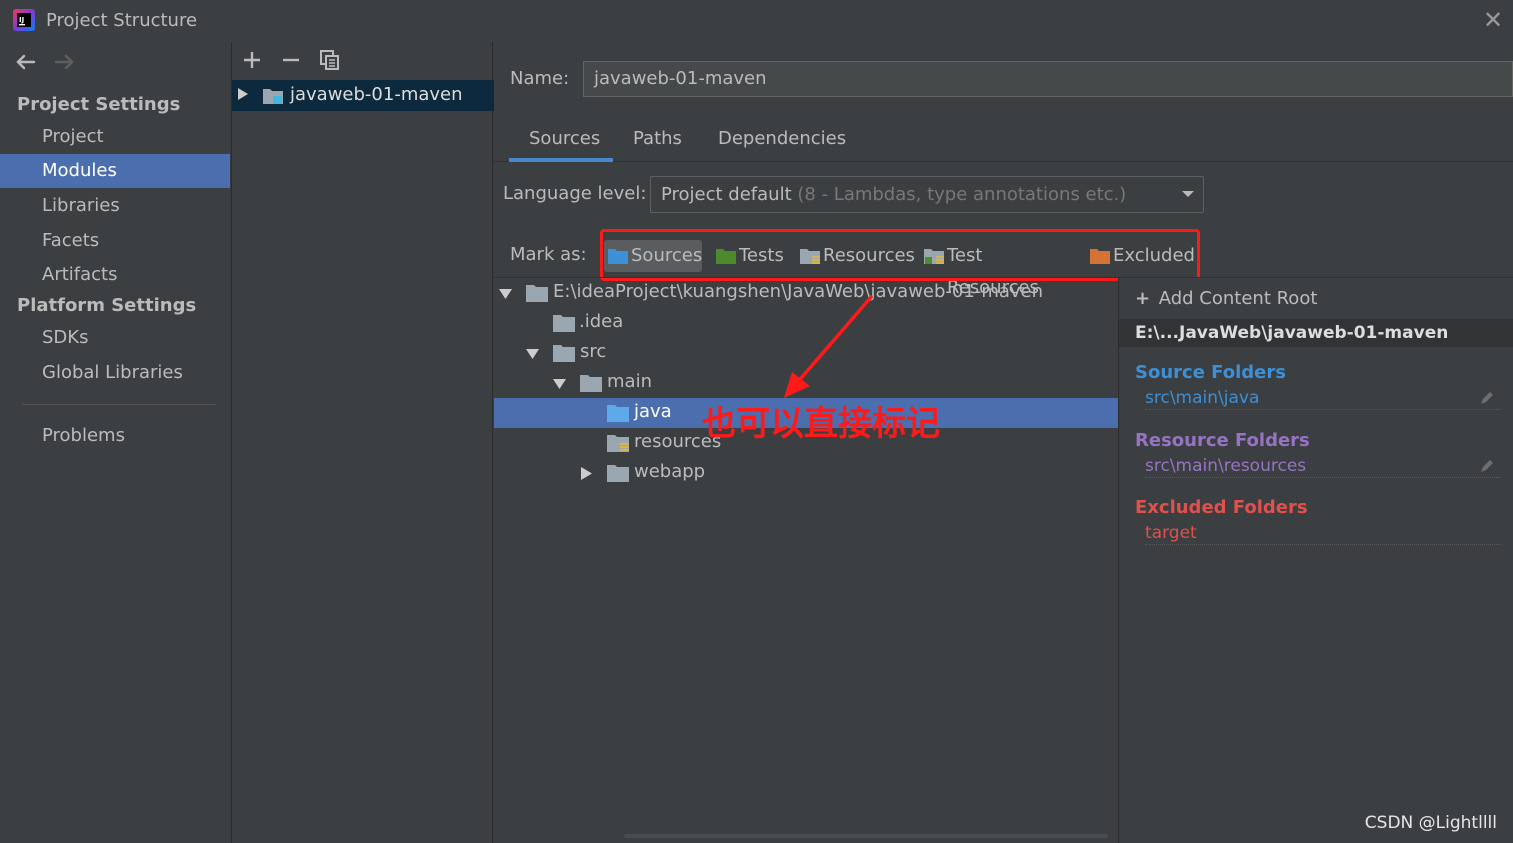 This screenshot has height=843, width=1513. What do you see at coordinates (330, 60) in the screenshot?
I see `copy-icon` at bounding box center [330, 60].